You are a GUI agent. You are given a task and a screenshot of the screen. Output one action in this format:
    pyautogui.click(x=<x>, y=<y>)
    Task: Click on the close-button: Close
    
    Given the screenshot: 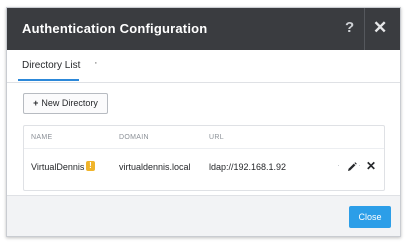 What is the action you would take?
    pyautogui.click(x=370, y=217)
    